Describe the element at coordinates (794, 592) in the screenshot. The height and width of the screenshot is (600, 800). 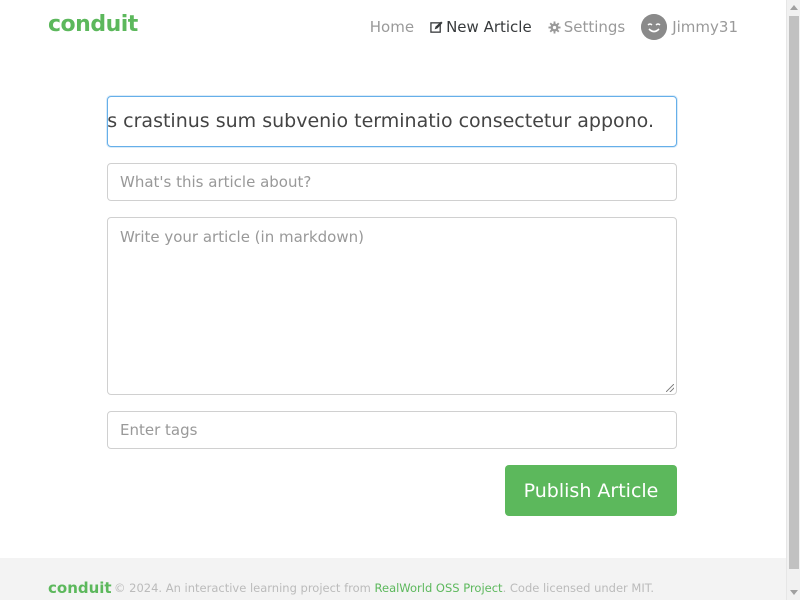
I see `scroll-down-icon` at that location.